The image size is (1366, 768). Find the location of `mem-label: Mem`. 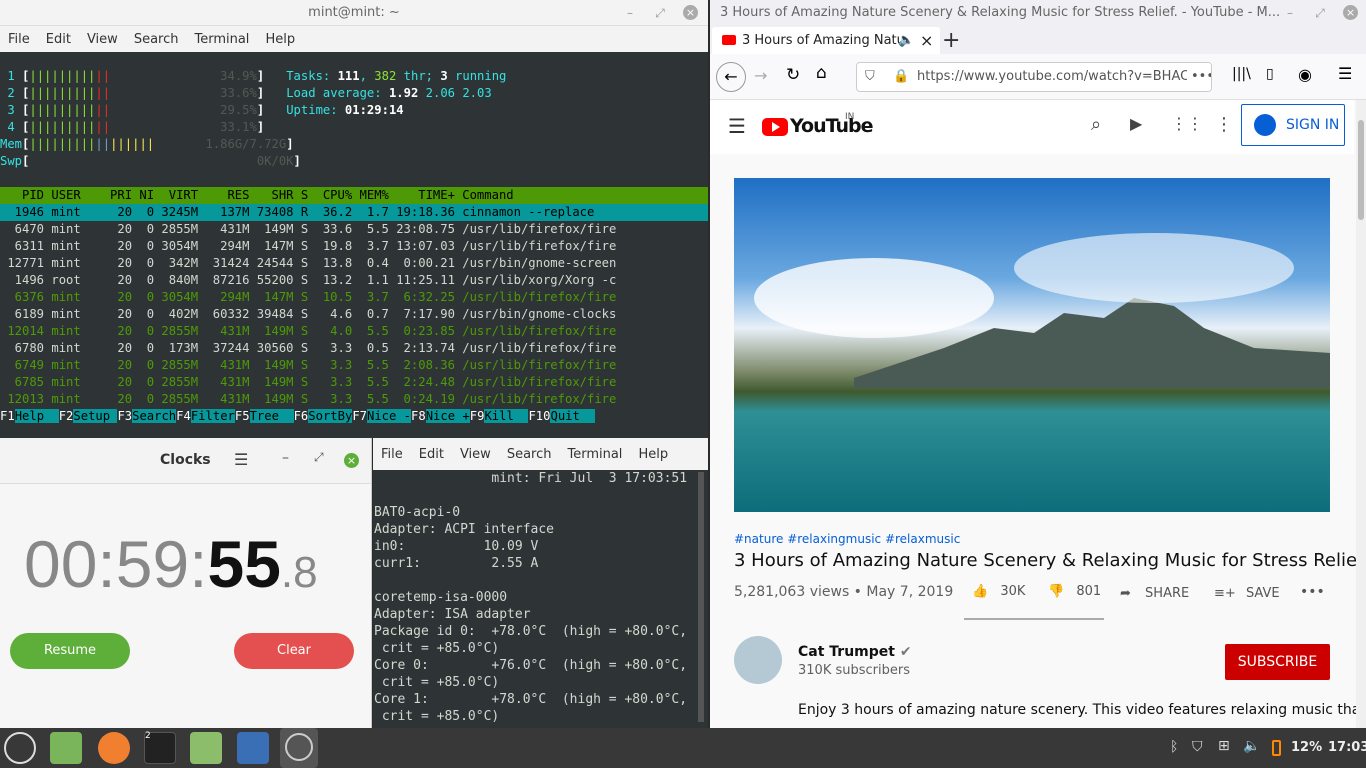

mem-label: Mem is located at coordinates (11, 144).